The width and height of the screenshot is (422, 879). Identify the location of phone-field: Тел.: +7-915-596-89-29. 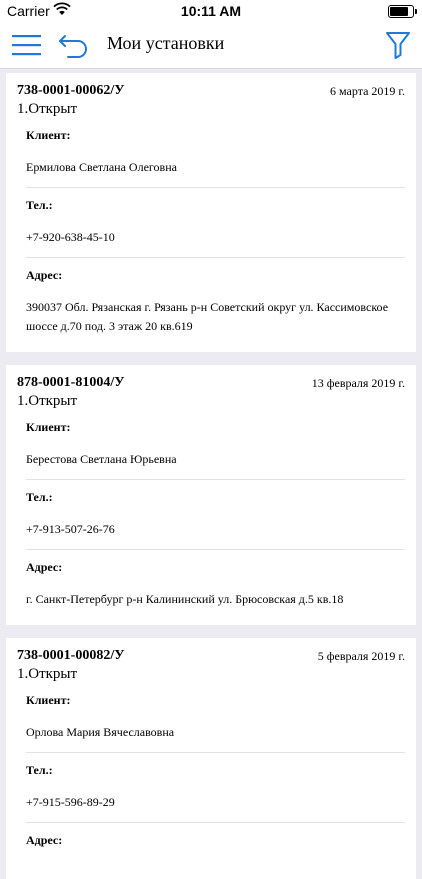
(215, 788).